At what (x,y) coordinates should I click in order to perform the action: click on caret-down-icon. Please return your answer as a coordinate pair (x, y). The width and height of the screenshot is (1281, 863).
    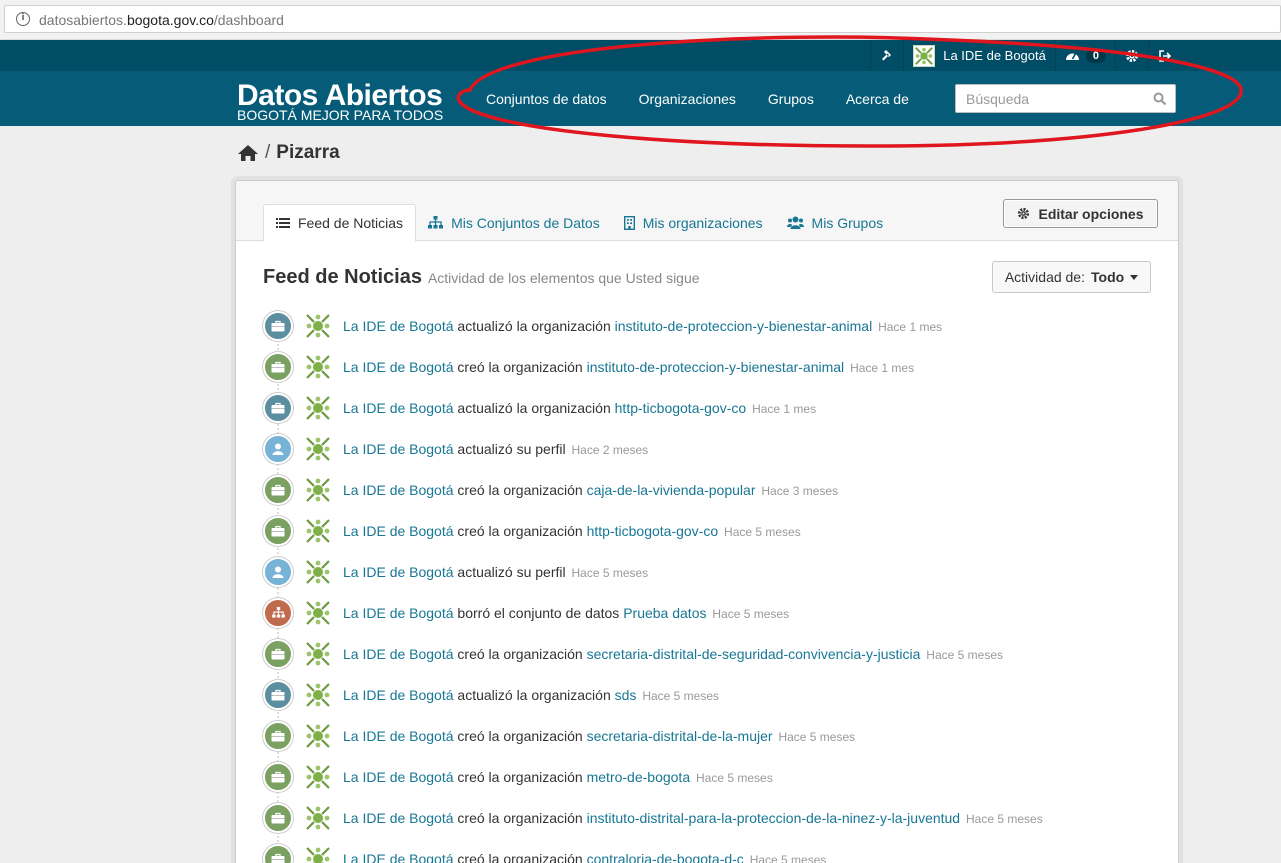
    Looking at the image, I should click on (1134, 277).